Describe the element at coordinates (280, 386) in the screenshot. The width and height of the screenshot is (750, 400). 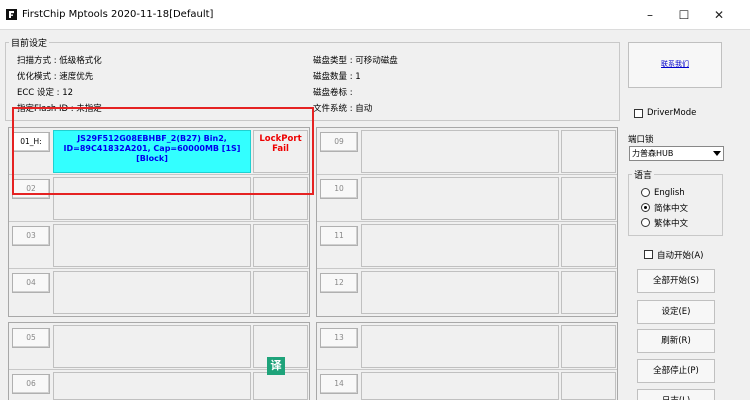
I see `port-06-status` at that location.